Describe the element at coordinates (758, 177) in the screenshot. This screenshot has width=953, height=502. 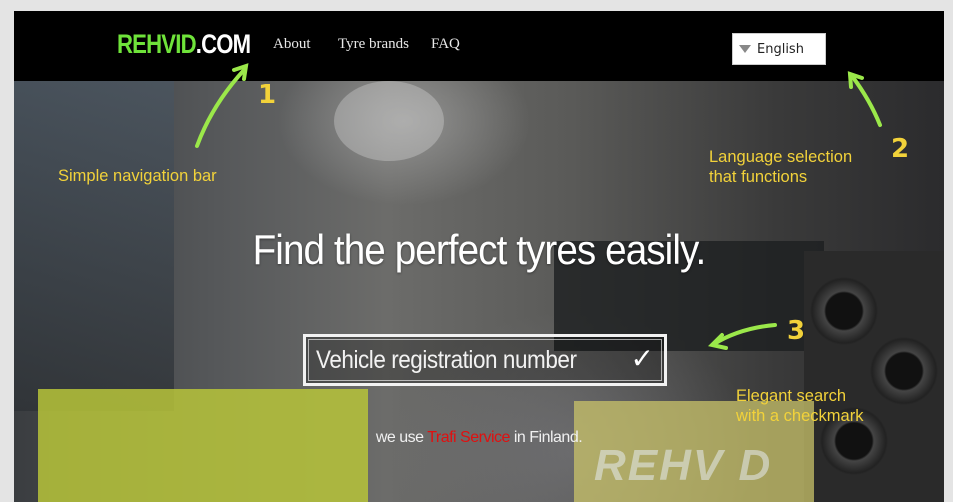
I see `annotation-language-line2: that functions` at that location.